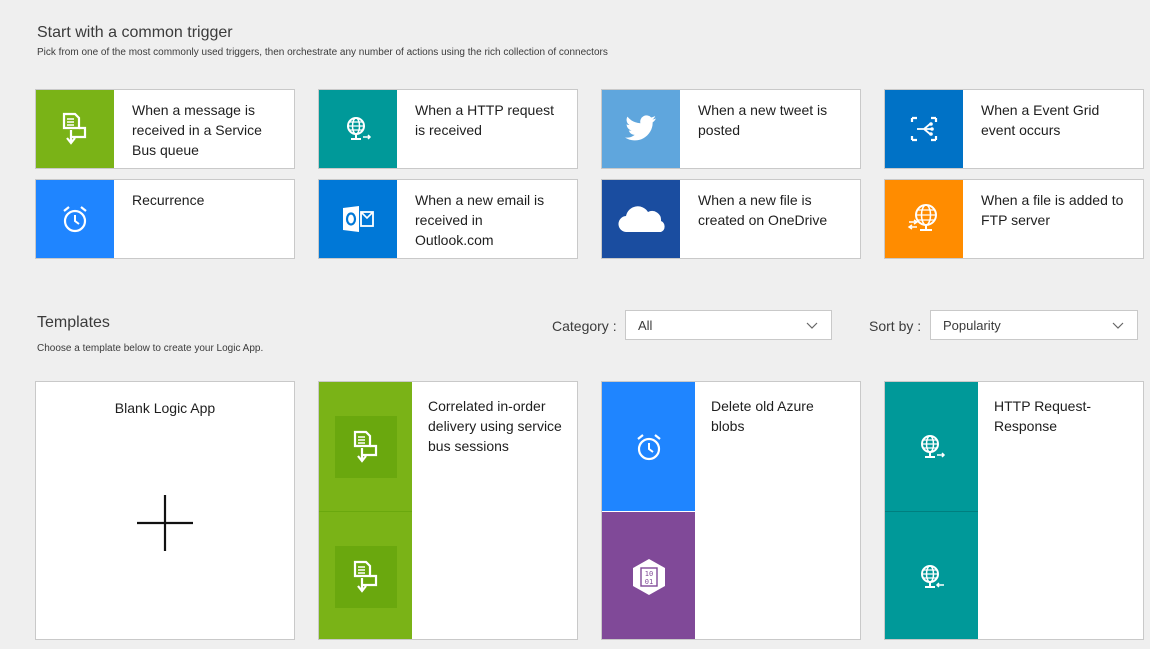 This screenshot has height=649, width=1150. Describe the element at coordinates (922, 217) in the screenshot. I see `ftp-icon` at that location.